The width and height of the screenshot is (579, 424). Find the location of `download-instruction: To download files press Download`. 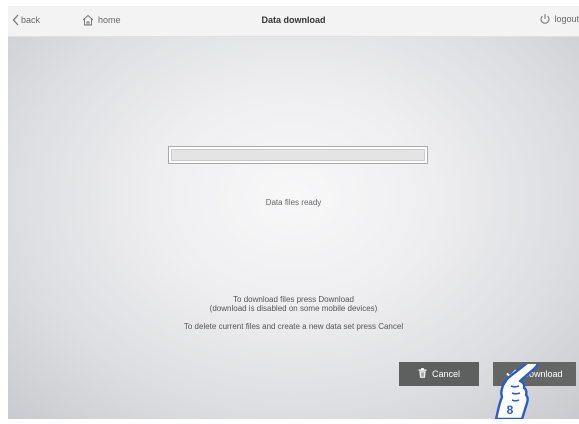

download-instruction: To download files press Download is located at coordinates (293, 299).